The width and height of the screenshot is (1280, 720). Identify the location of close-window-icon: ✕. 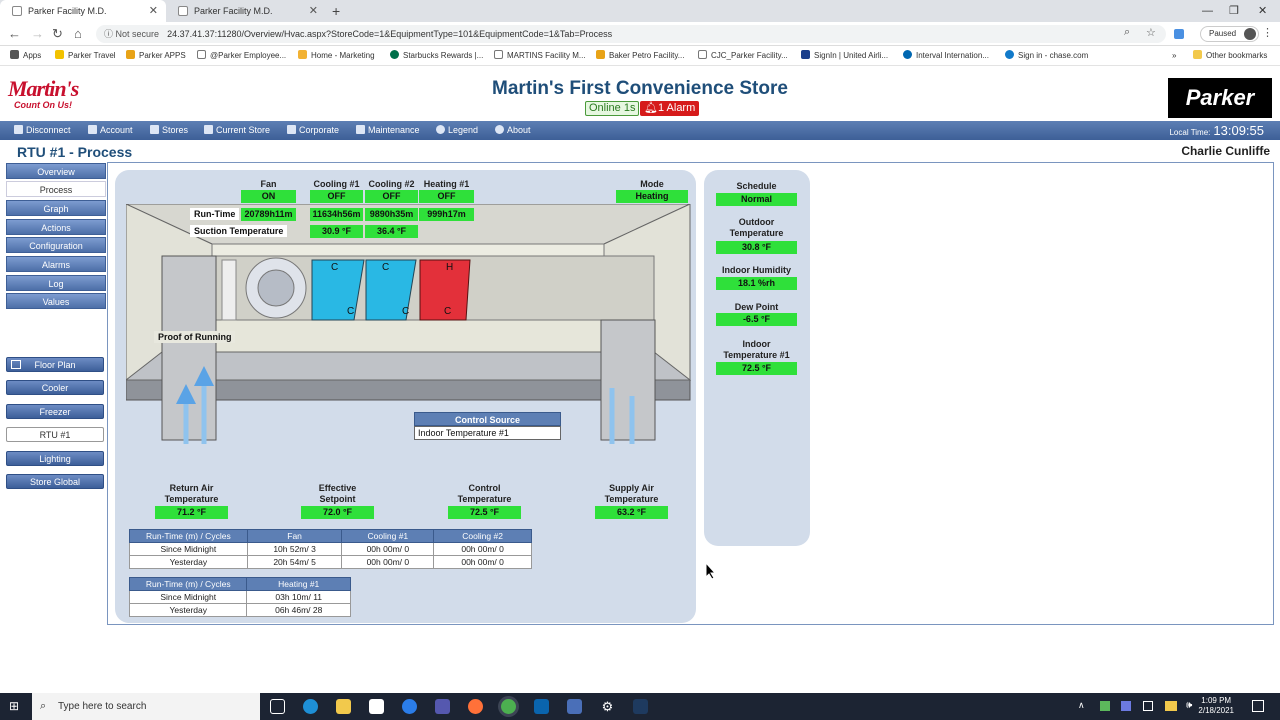
(1262, 11).